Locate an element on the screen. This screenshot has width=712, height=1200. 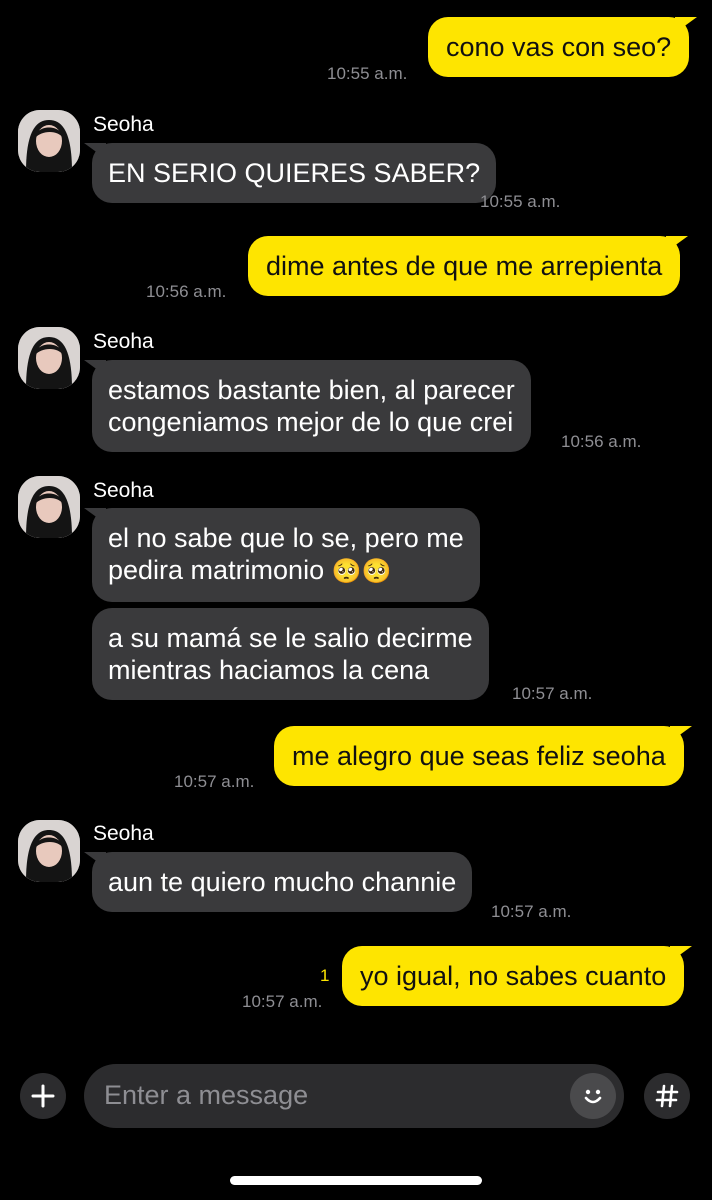
plus-icon is located at coordinates (43, 1096).